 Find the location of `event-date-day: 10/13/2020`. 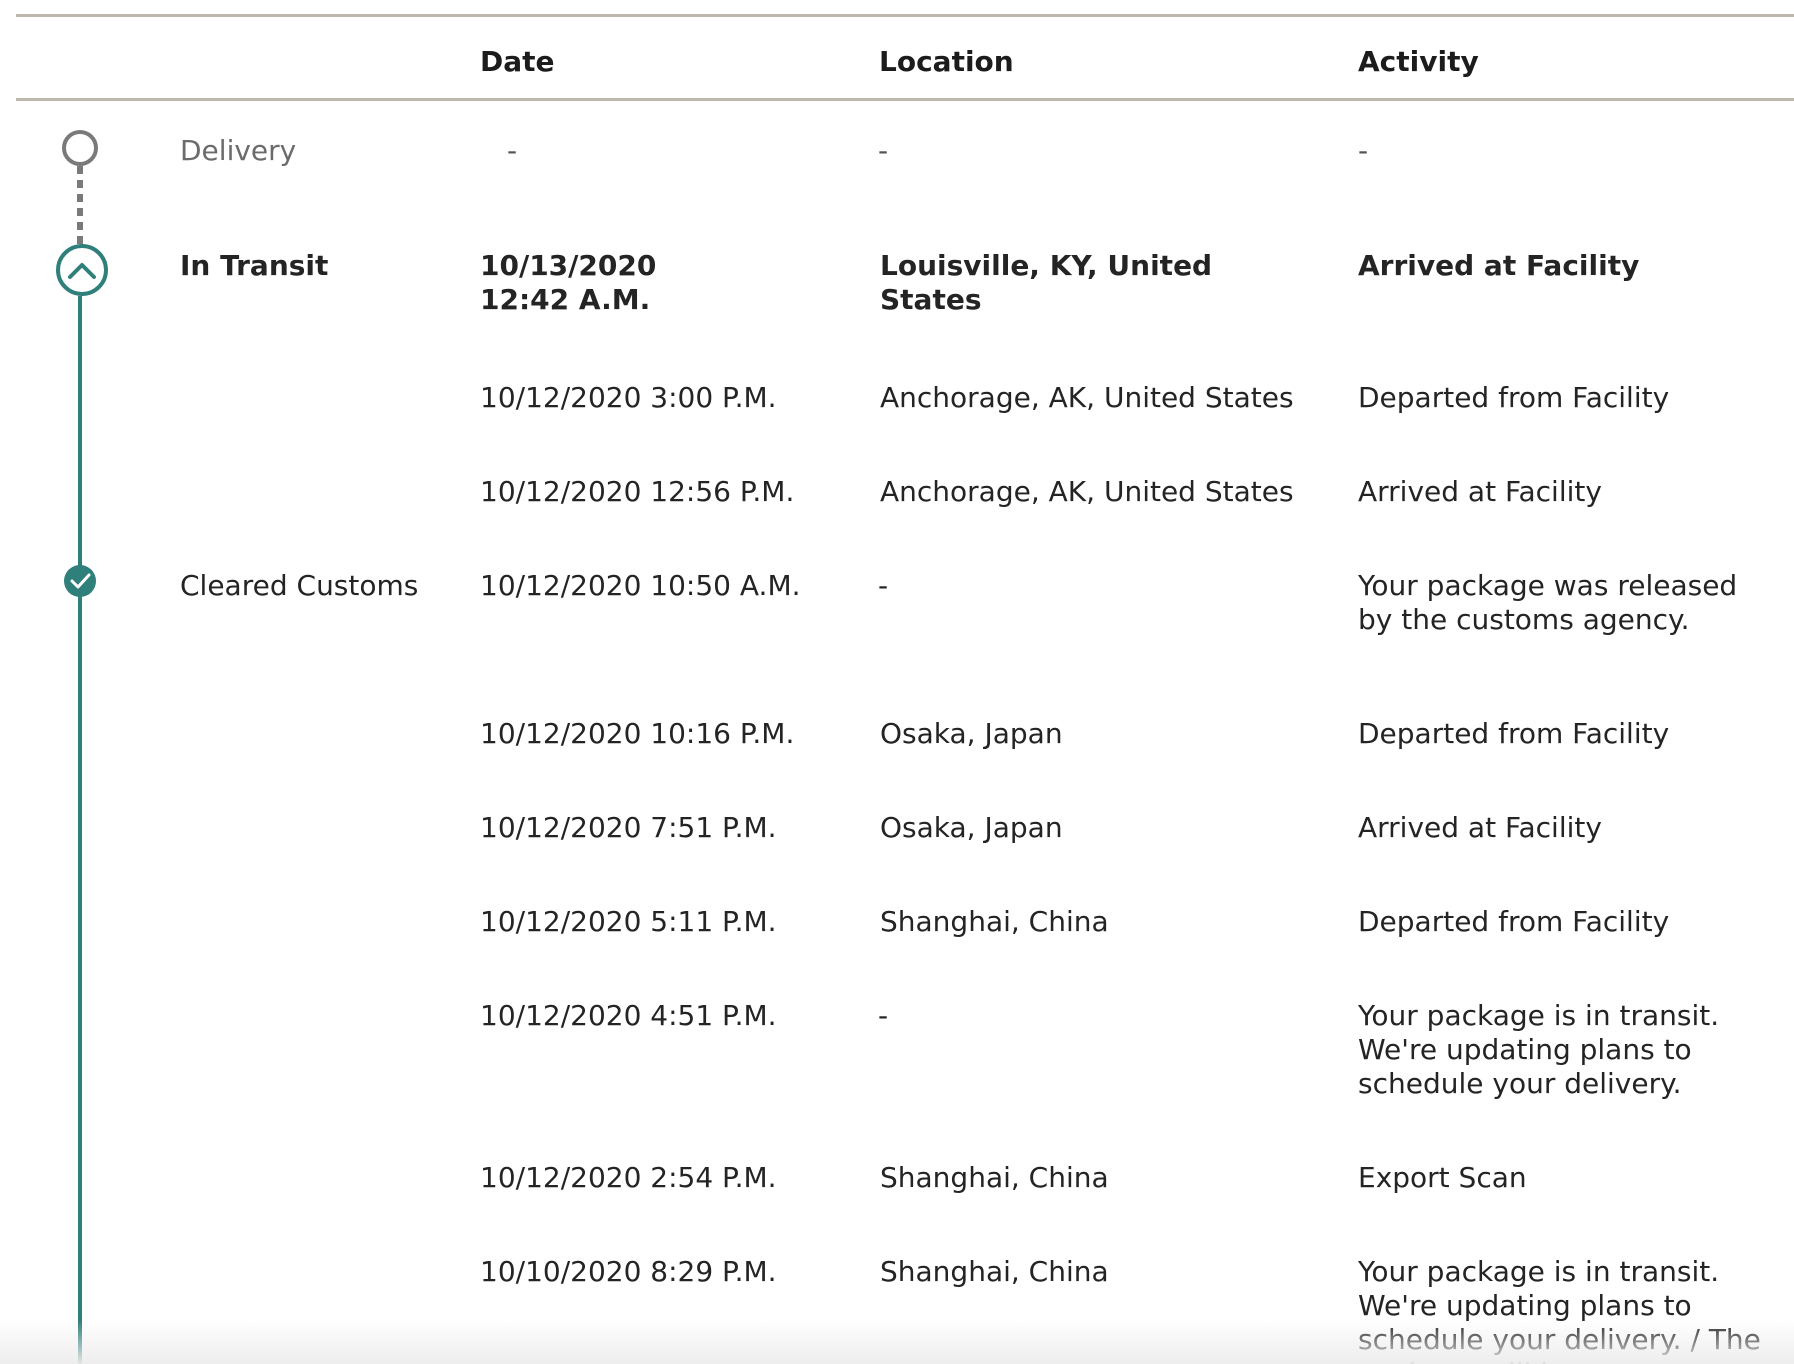

event-date-day: 10/13/2020 is located at coordinates (568, 265).